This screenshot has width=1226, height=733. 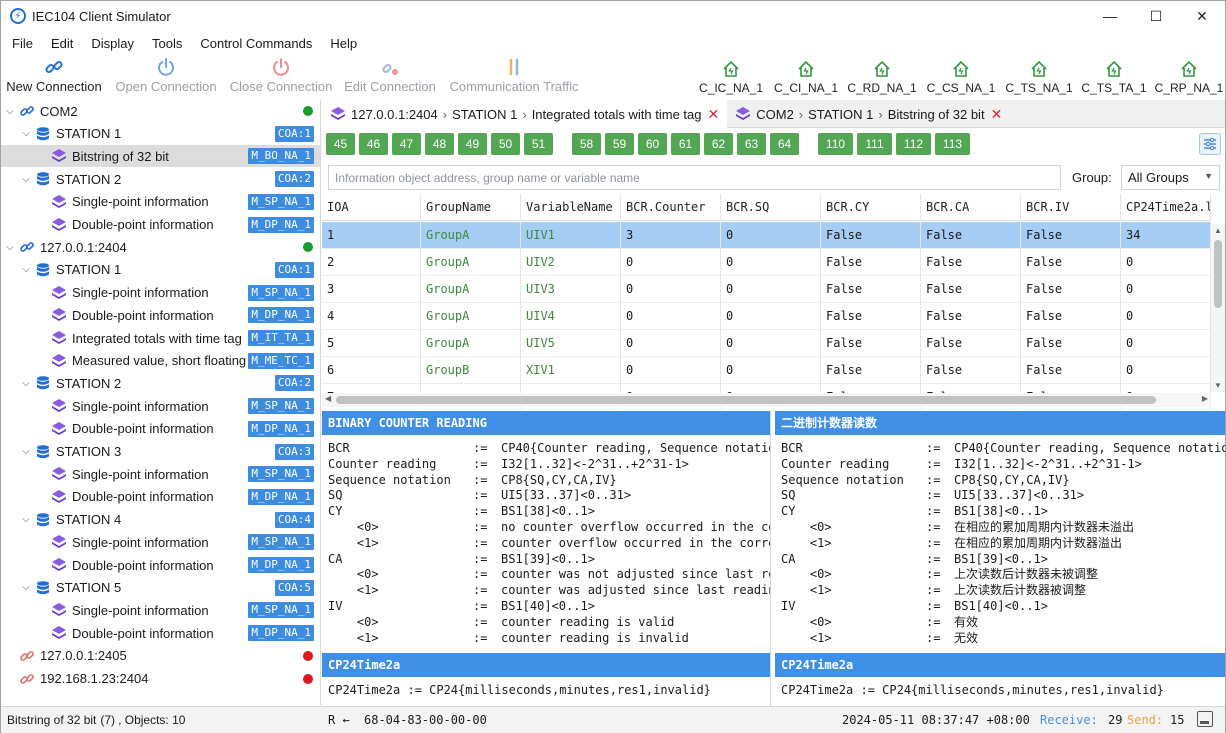 I want to click on column-header-bcr-sq: BCR.SQ, so click(x=771, y=207).